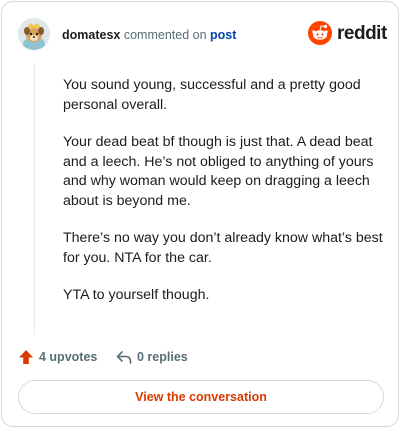 The width and height of the screenshot is (400, 428). I want to click on reply-count: 0 replies, so click(162, 357).